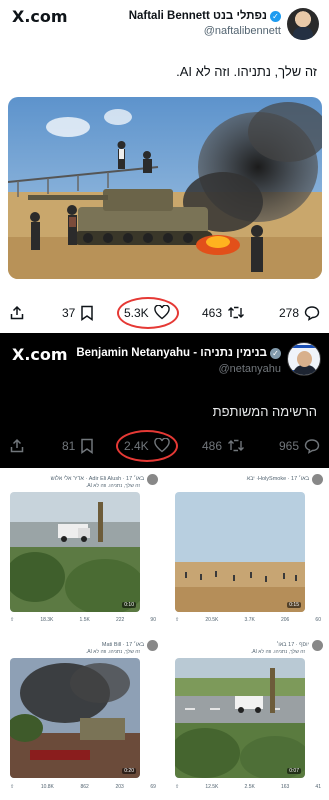 The width and height of the screenshot is (329, 800). I want to click on grid-post-actions: ⇧ 10.8K 862 203 69, so click(83, 787).